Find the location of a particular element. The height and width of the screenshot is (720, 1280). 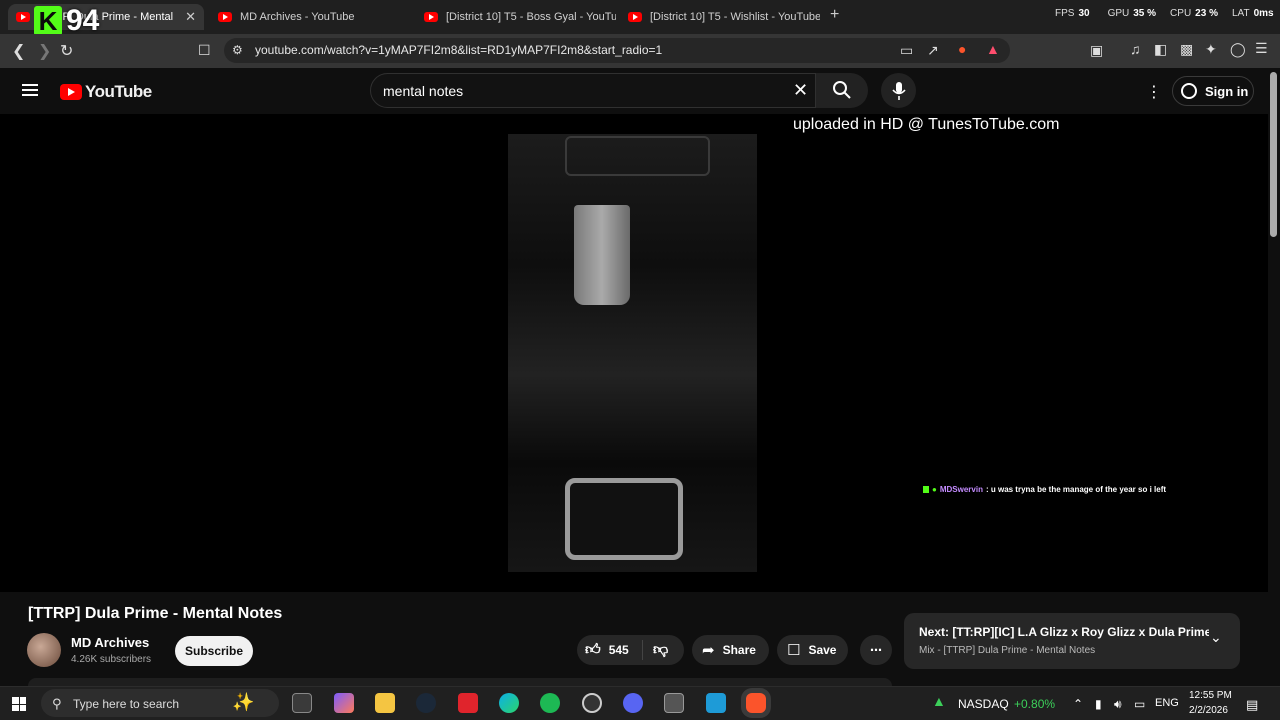

copilot-icon is located at coordinates (344, 703).